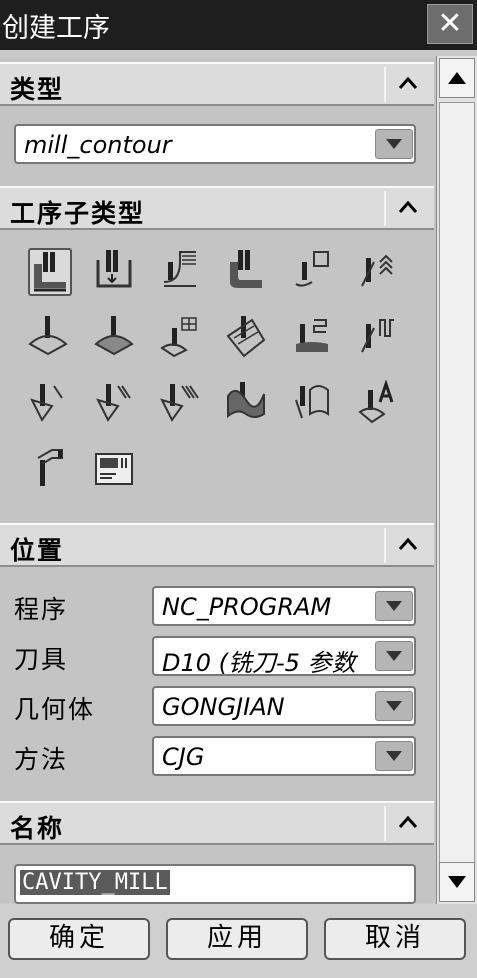 The image size is (477, 978). I want to click on flowcut-ref-tool-icon, so click(182, 404).